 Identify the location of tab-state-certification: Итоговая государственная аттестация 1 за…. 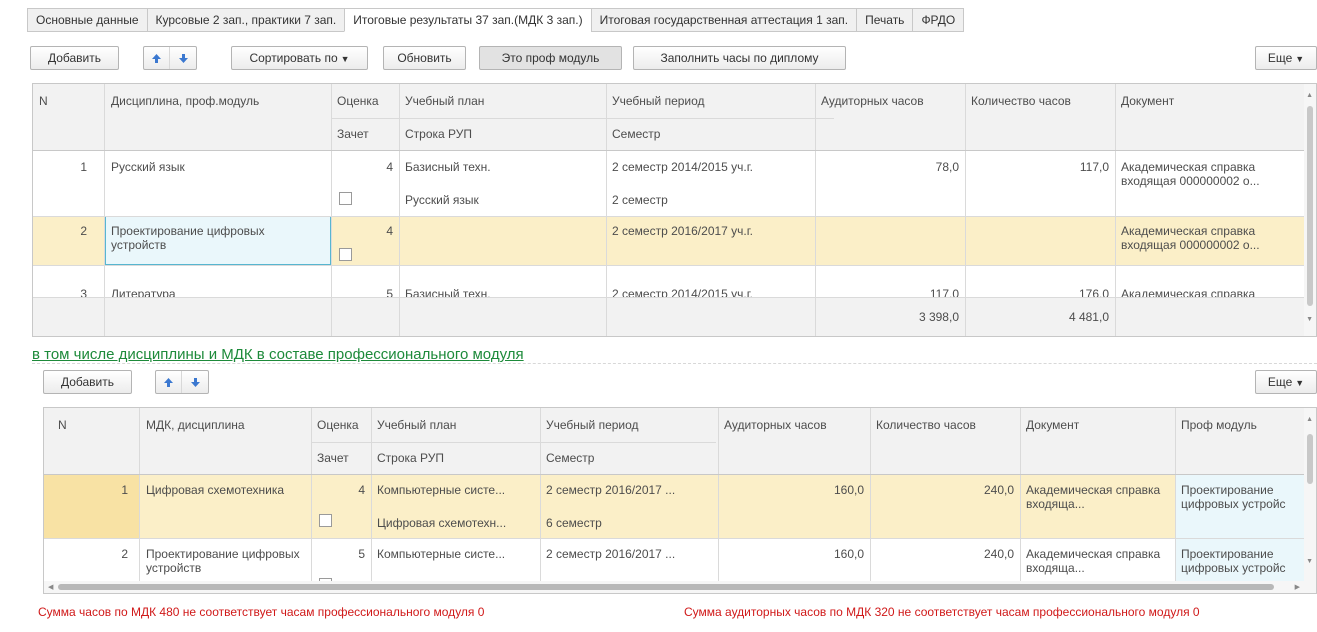
(723, 20).